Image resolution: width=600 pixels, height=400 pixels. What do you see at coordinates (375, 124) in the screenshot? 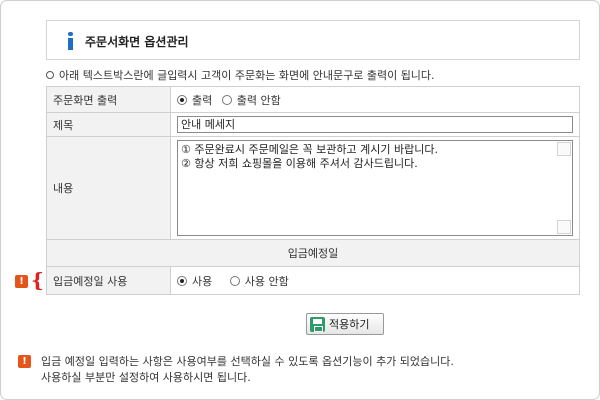
I see `title-input: 안내 메세지` at bounding box center [375, 124].